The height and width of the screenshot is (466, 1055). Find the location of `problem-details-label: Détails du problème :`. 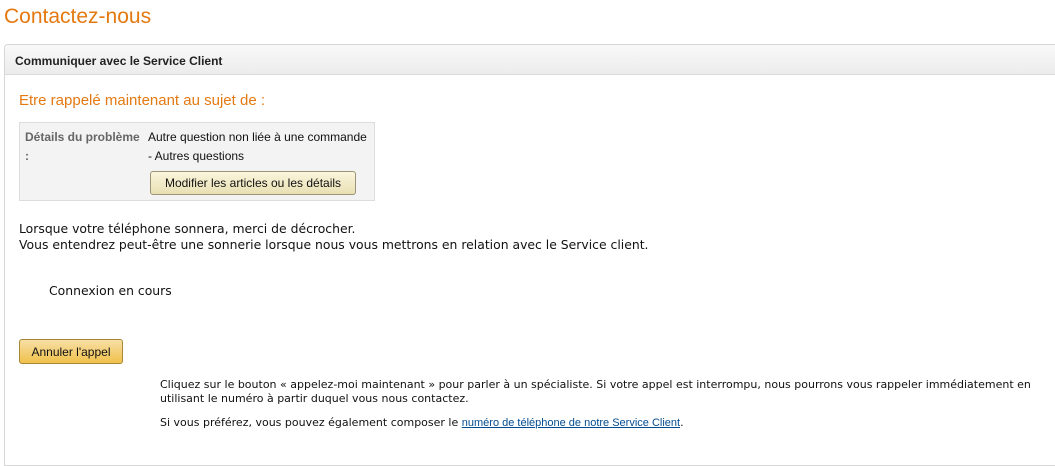

problem-details-label: Détails du problème : is located at coordinates (82, 146).